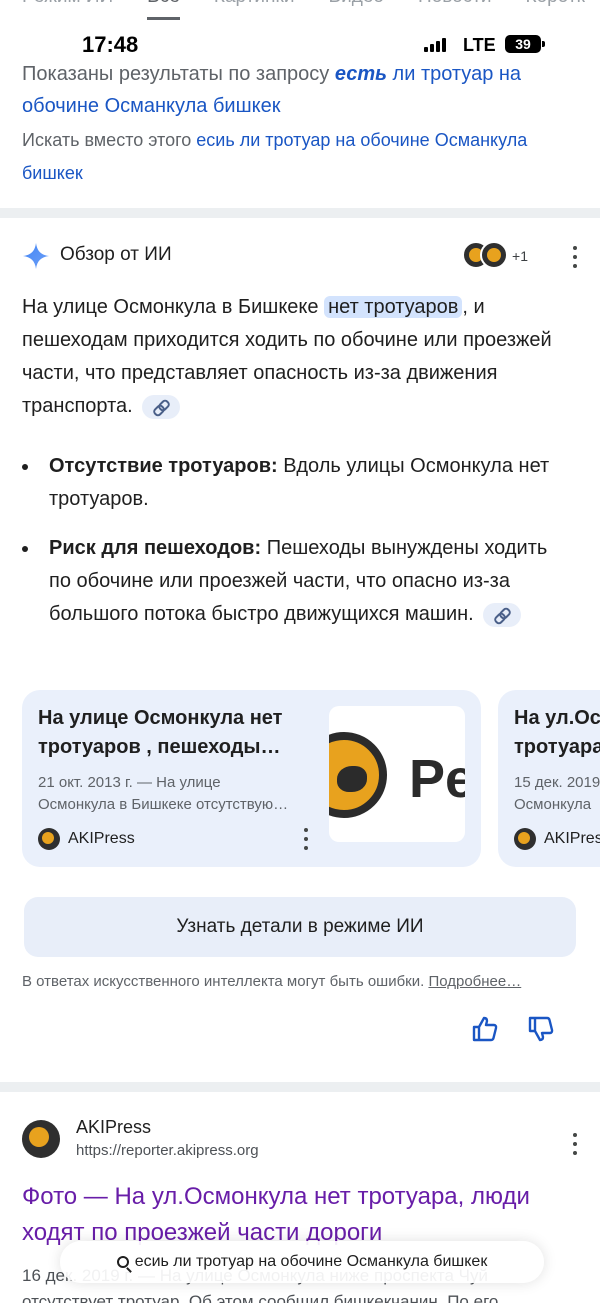 Image resolution: width=600 pixels, height=1303 pixels. Describe the element at coordinates (397, 774) in the screenshot. I see `source-card-thumbnail: Pe` at that location.